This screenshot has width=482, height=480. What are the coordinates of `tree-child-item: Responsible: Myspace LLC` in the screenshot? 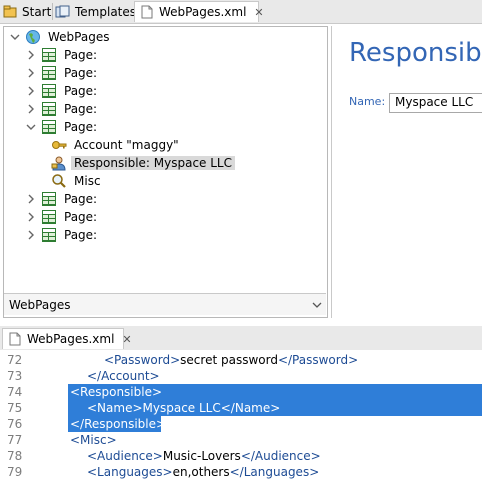 It's located at (143, 163).